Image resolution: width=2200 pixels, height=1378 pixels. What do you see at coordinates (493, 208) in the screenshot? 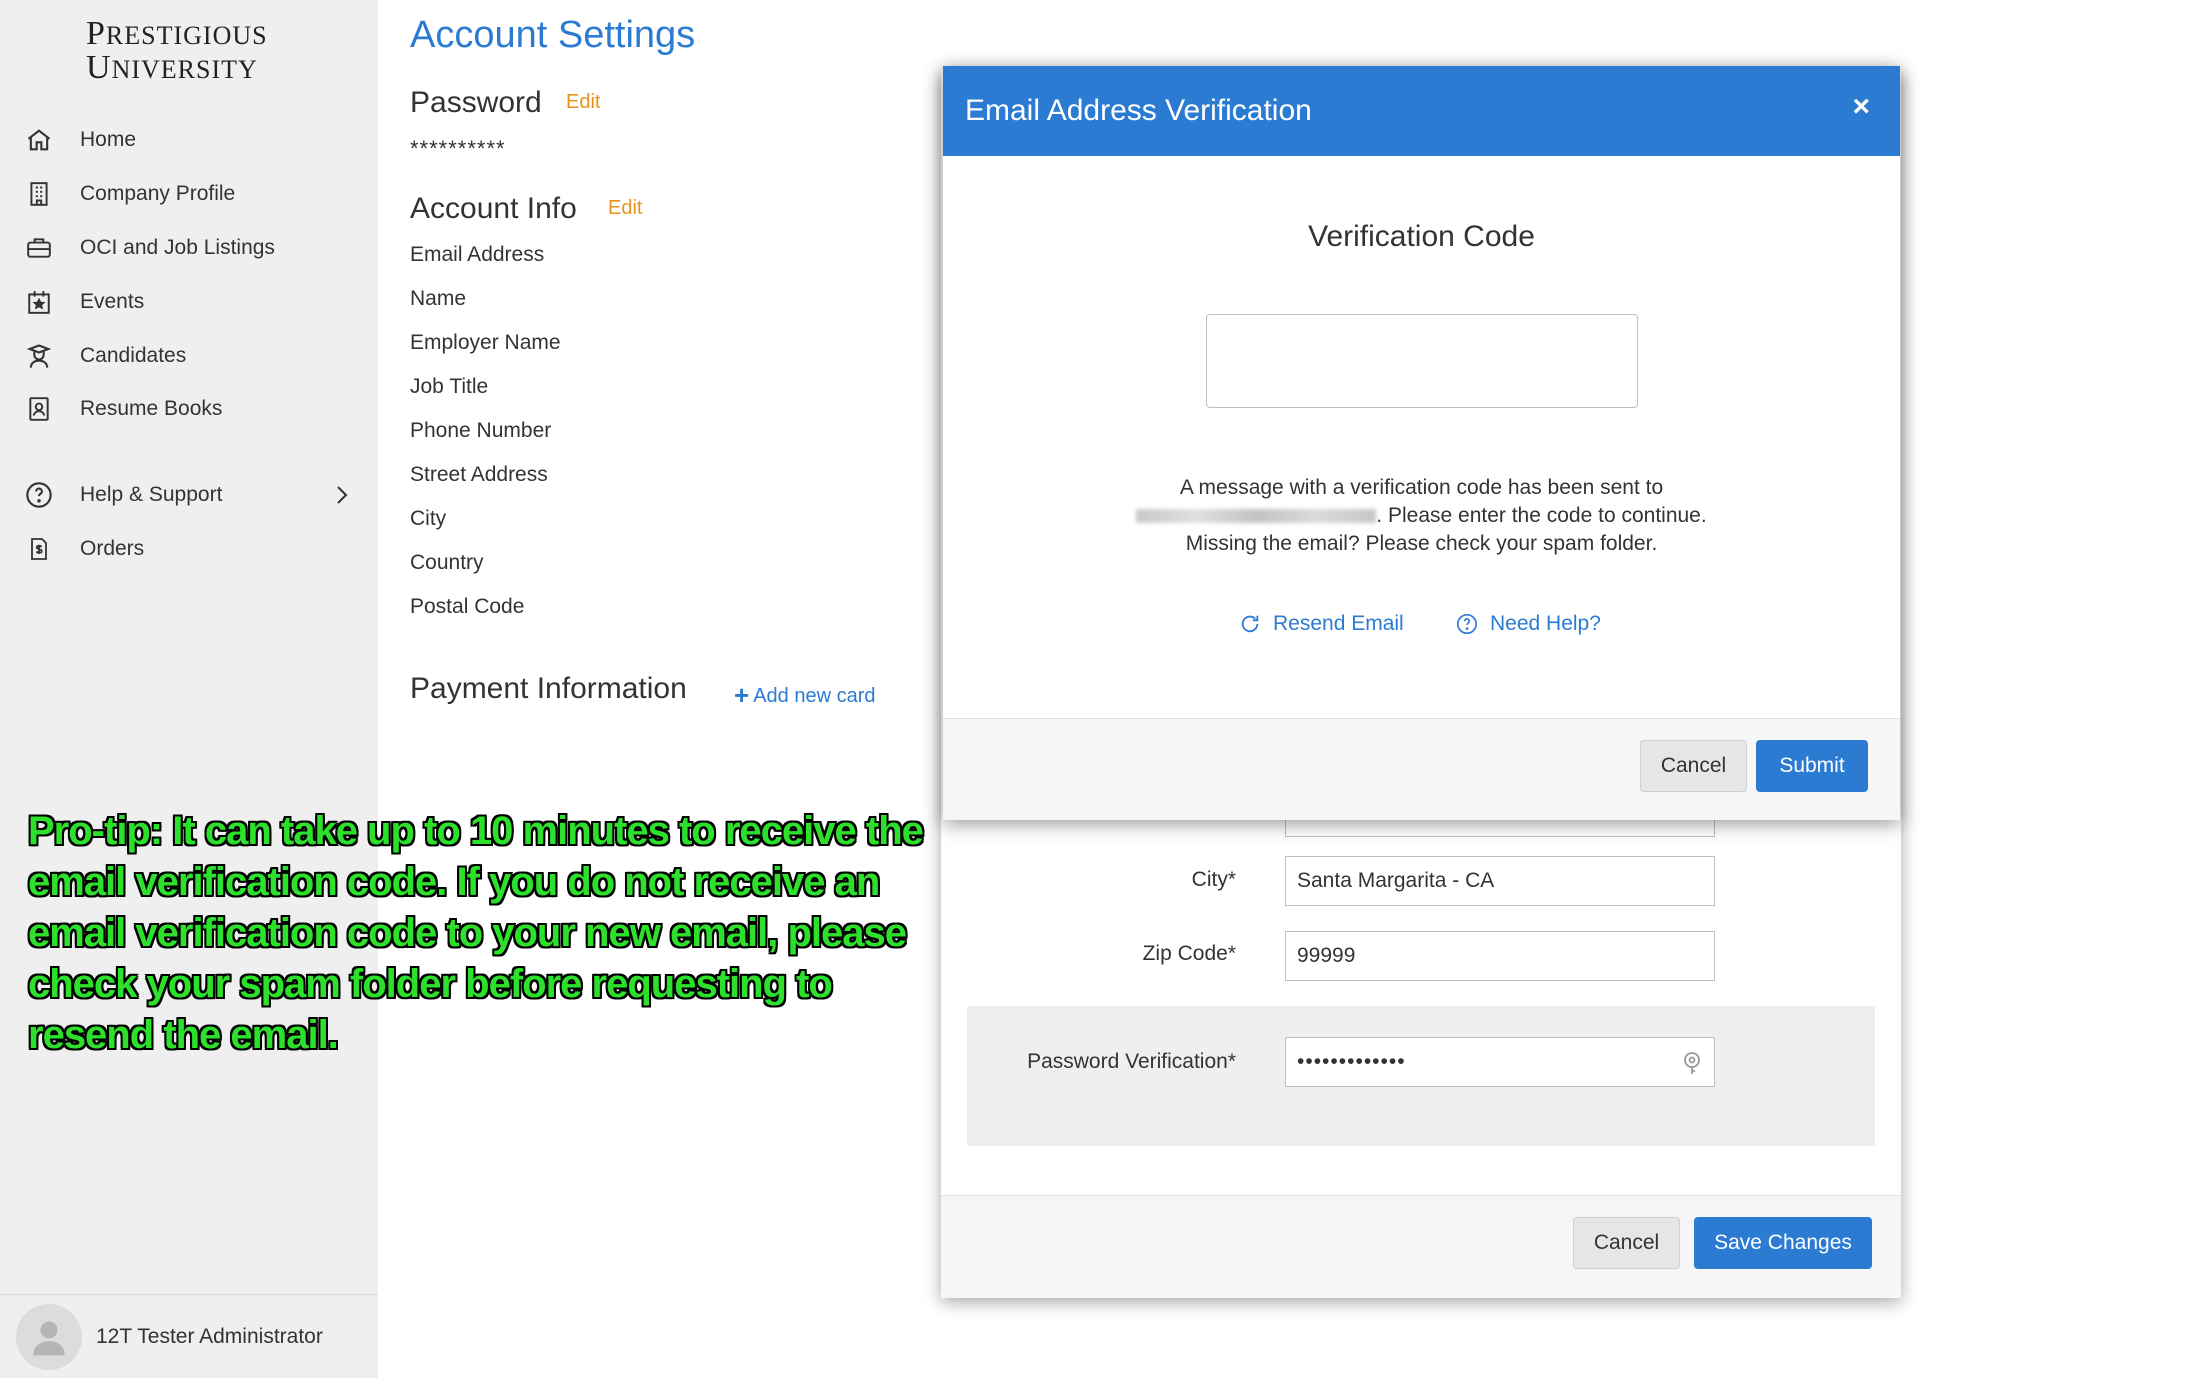
I see `account-info-section-title: Account Info` at bounding box center [493, 208].